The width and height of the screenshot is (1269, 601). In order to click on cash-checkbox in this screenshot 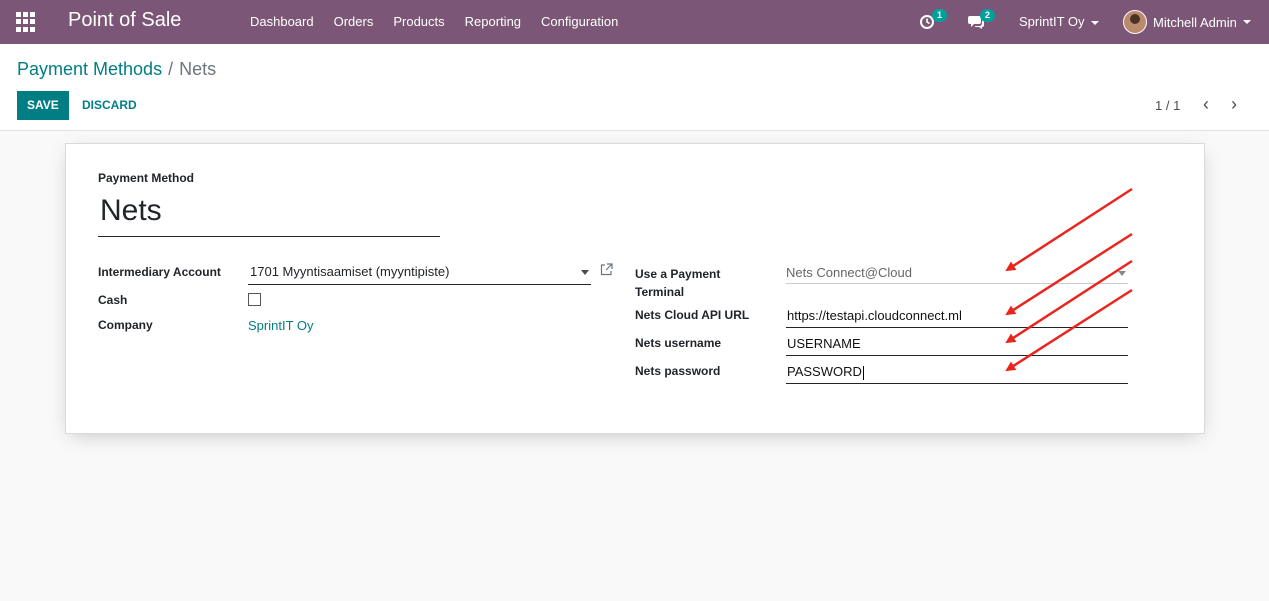, I will do `click(254, 299)`.